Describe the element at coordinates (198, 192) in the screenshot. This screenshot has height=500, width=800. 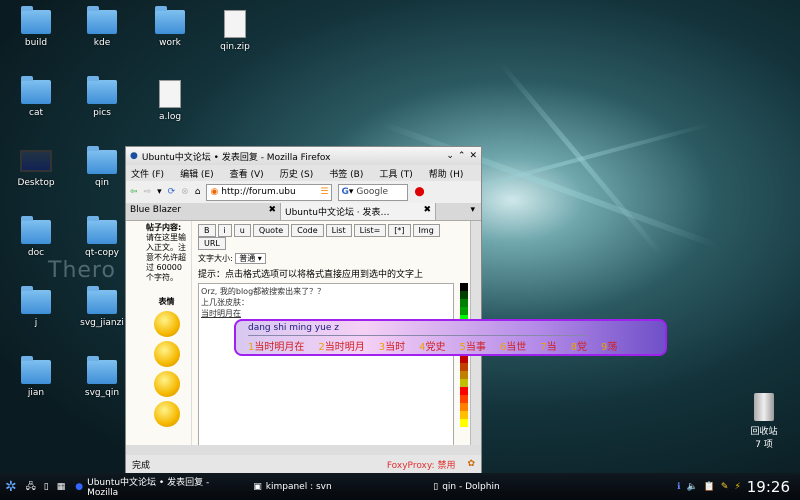
I see `home-icon: ⌂` at that location.